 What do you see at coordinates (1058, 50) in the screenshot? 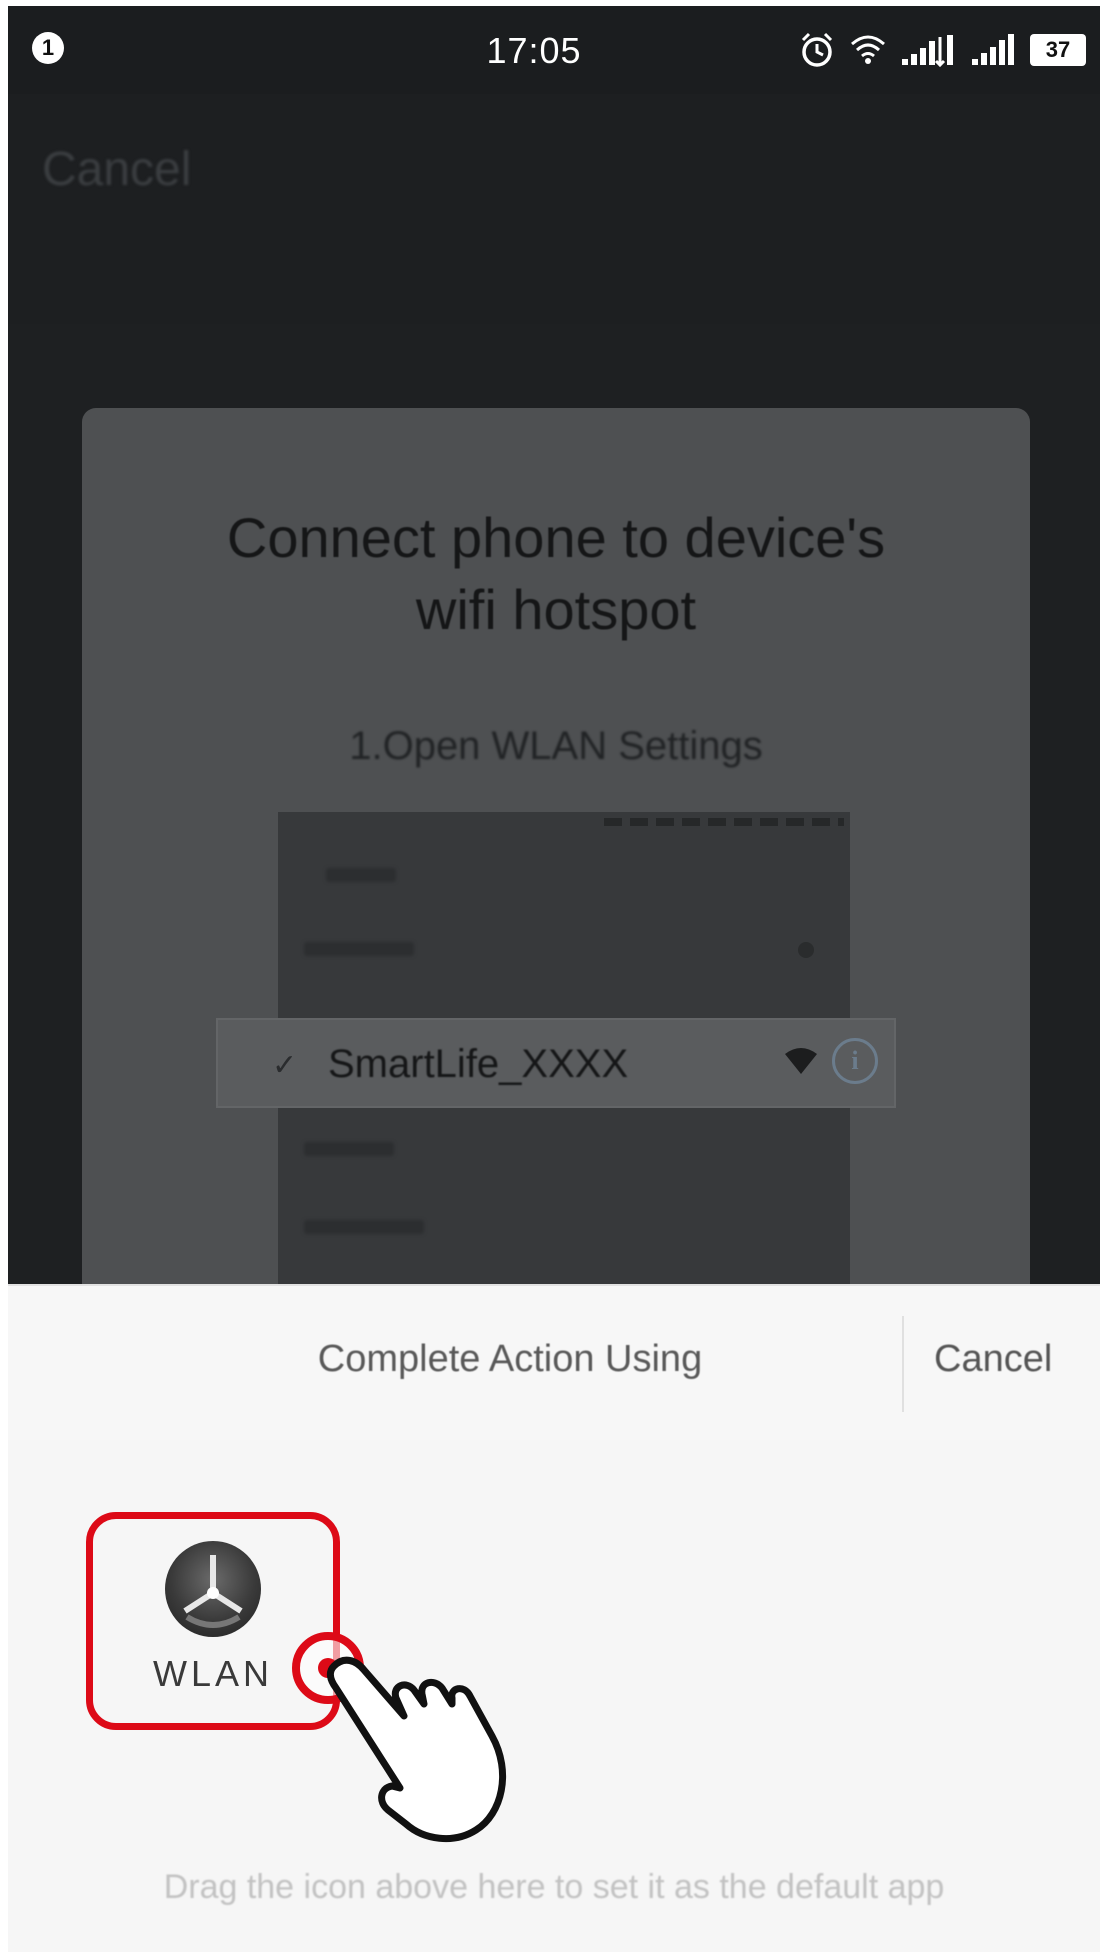
I see `battery-indicator: 37` at bounding box center [1058, 50].